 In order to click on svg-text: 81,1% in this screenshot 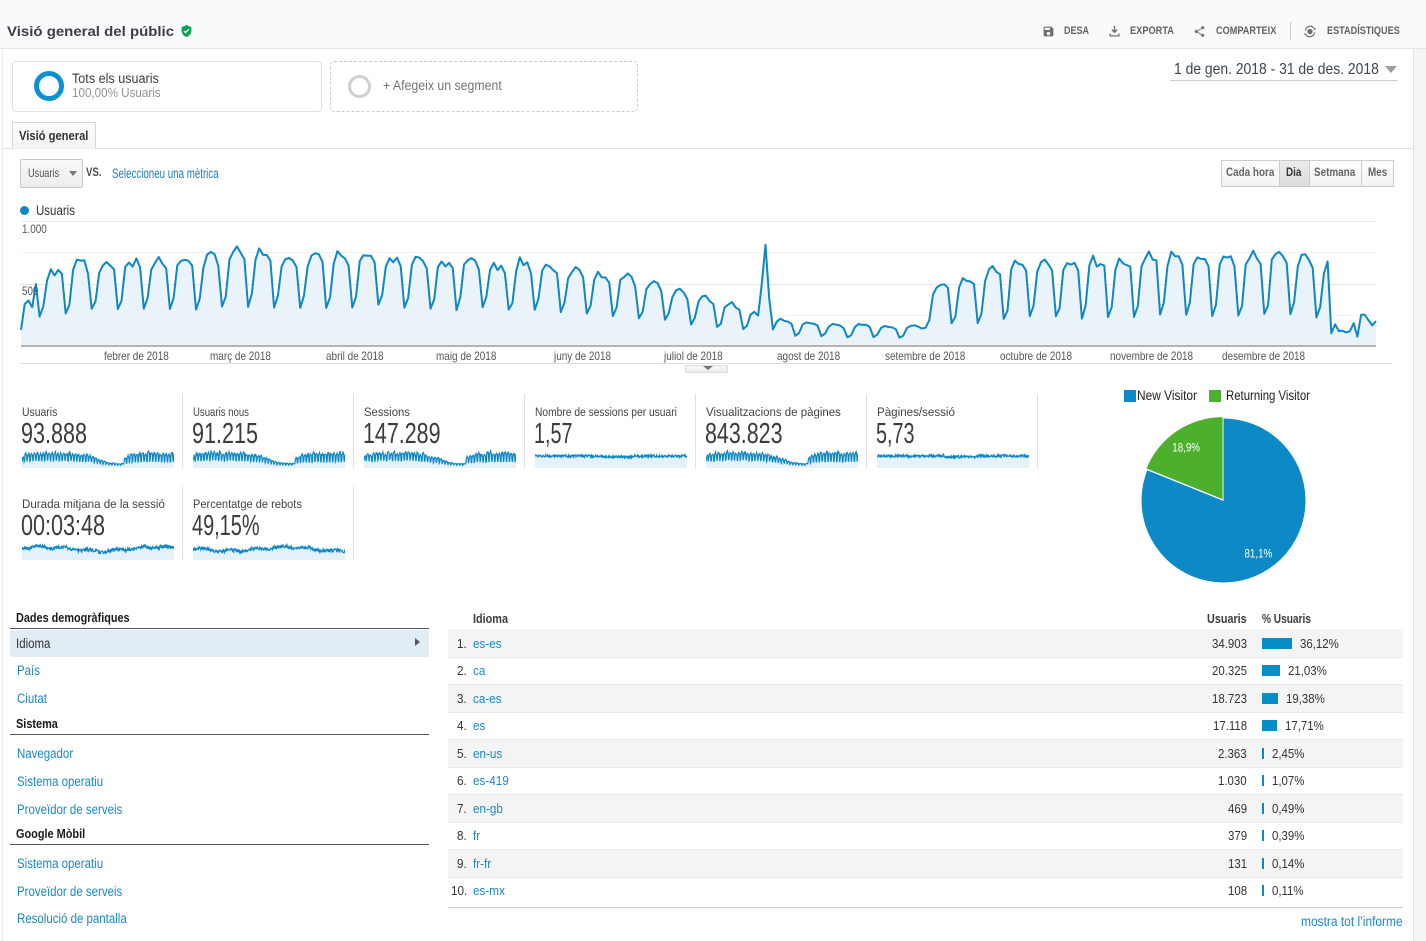, I will do `click(1259, 554)`.